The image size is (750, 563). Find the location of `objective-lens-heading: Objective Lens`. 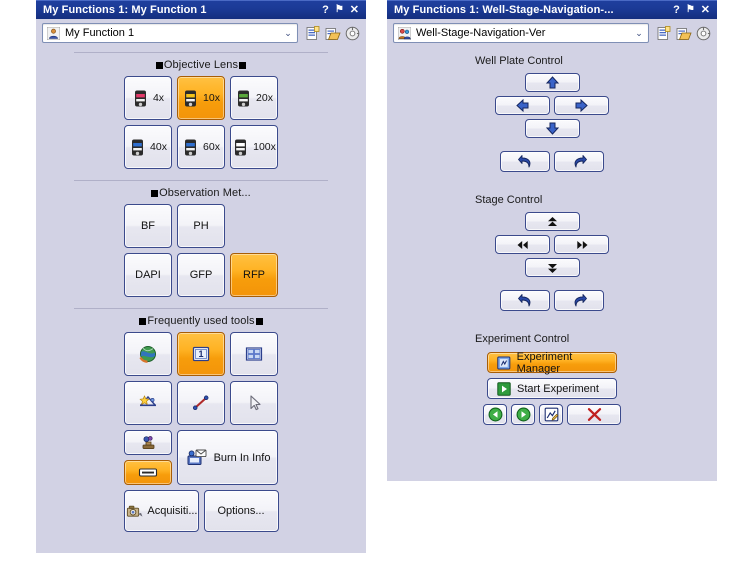

objective-lens-heading: Objective Lens is located at coordinates (201, 64).